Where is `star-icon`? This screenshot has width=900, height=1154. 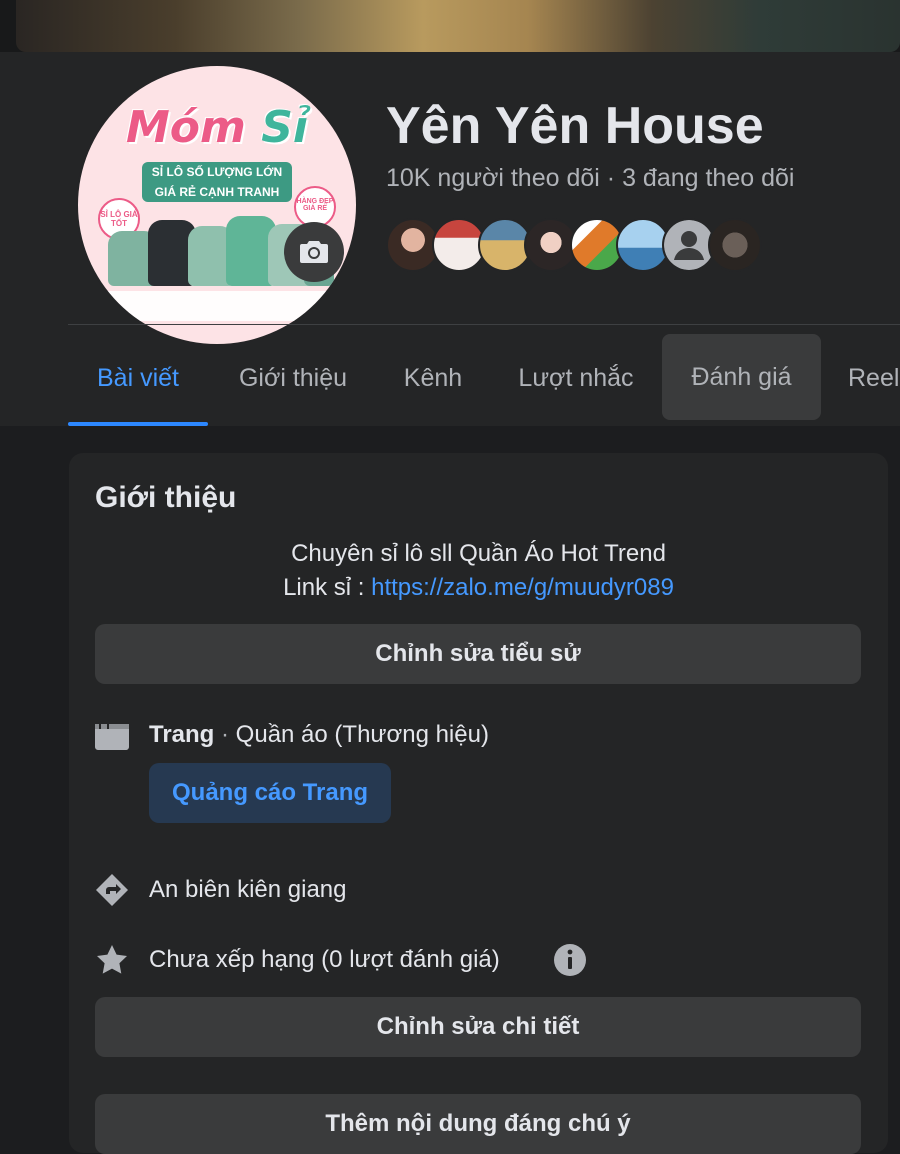
star-icon is located at coordinates (112, 959).